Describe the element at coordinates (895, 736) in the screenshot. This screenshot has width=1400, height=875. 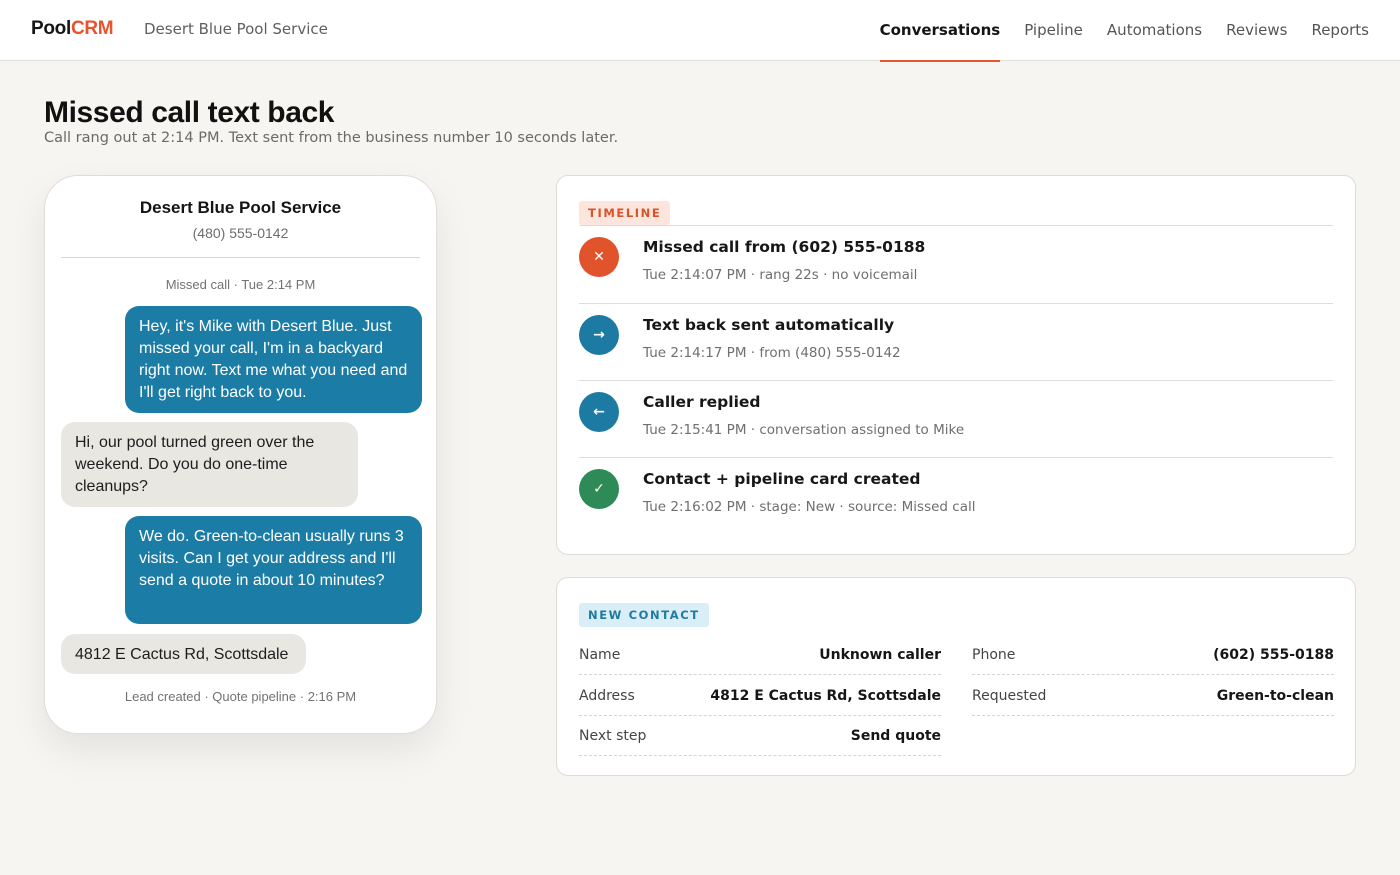
I see `field-next-step-value: Send quote` at that location.